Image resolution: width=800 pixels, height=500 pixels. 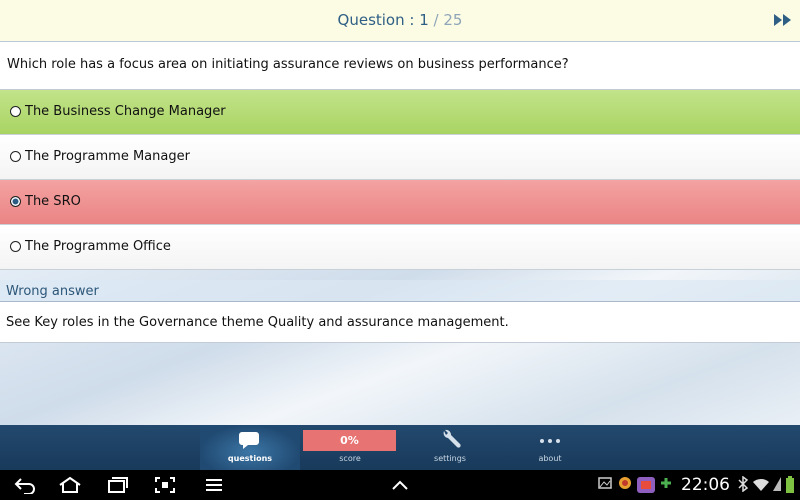 What do you see at coordinates (783, 20) in the screenshot?
I see `next-question-icon` at bounding box center [783, 20].